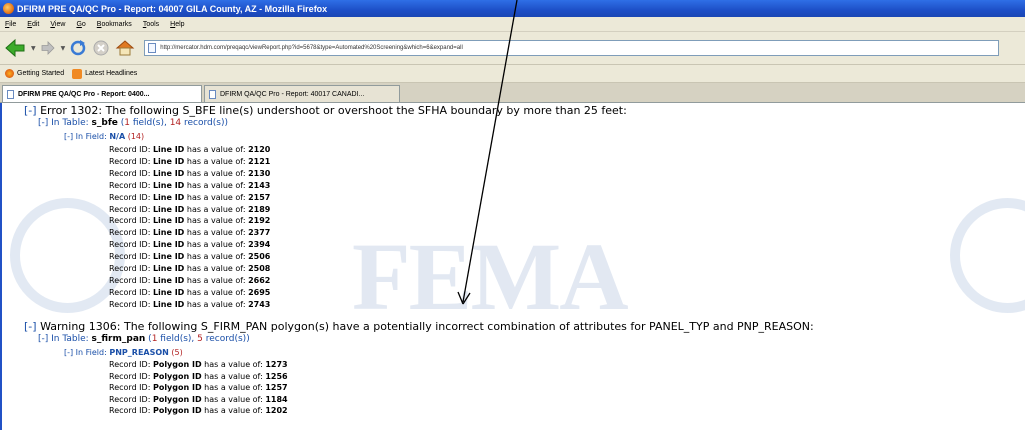 This screenshot has width=1025, height=430. Describe the element at coordinates (189, 149) in the screenshot. I see `record-row: Record ID: Line ID has a value of: 2120` at that location.